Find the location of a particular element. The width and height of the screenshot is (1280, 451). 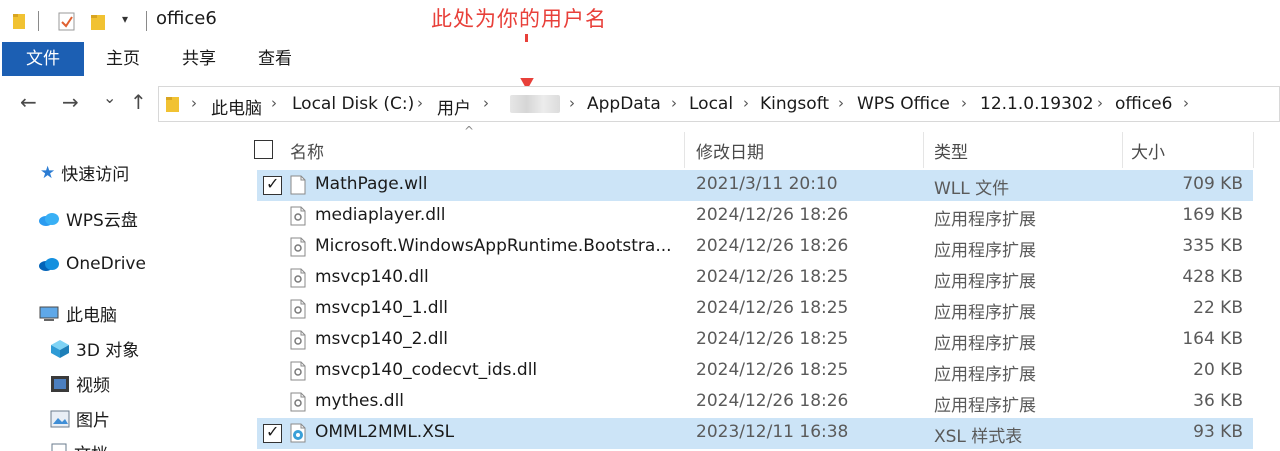

username-annotation: 此处为你的用户名 is located at coordinates (519, 19).